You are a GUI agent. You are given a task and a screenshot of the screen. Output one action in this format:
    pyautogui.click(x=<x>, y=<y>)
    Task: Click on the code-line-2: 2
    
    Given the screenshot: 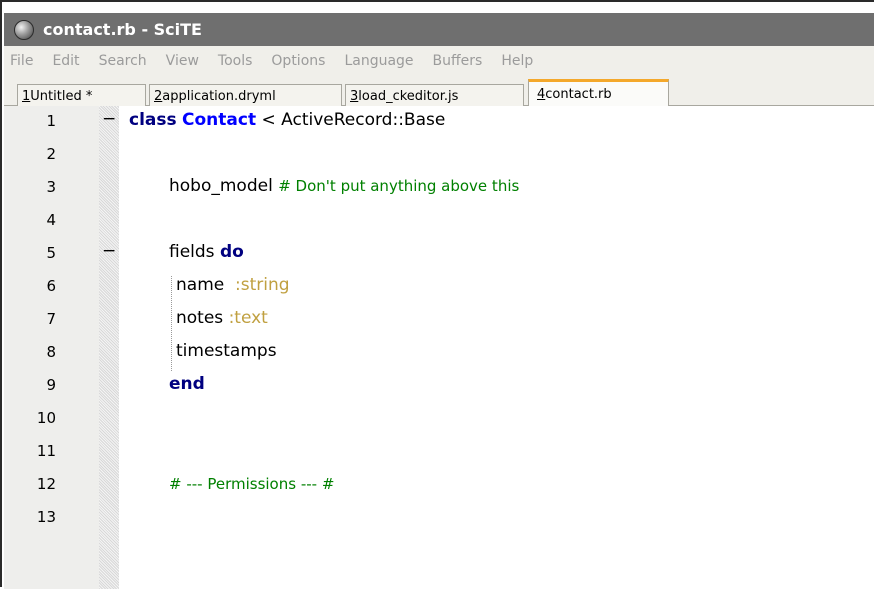 What is the action you would take?
    pyautogui.click(x=439, y=155)
    